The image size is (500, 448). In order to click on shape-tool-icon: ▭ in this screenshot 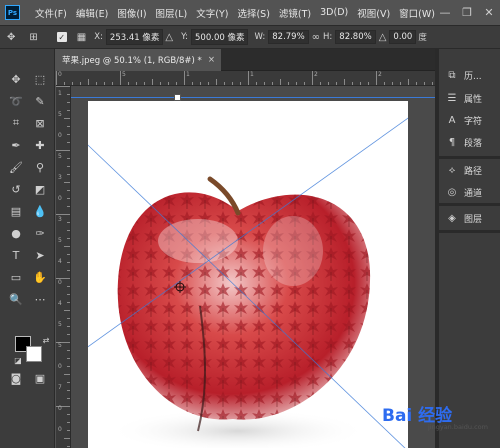, I will do `click(16, 277)`.